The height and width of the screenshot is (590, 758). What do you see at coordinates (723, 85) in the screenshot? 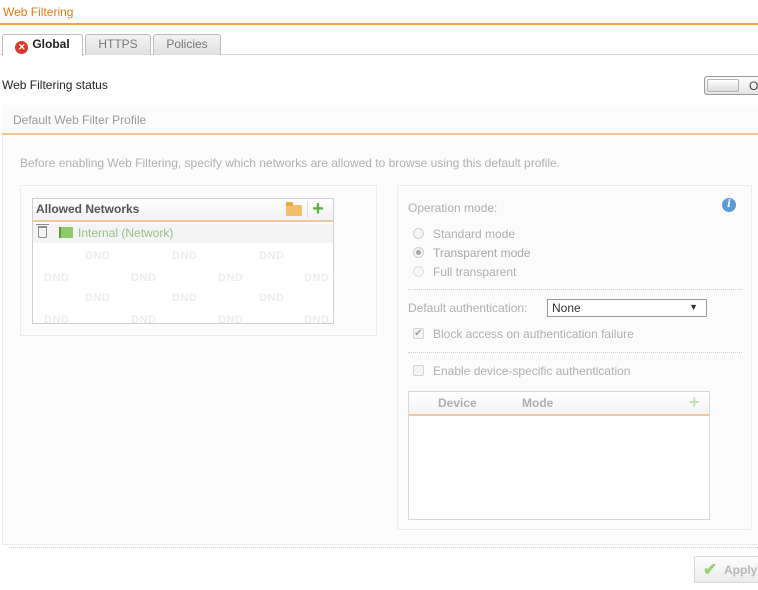
I see `toggle-knob` at bounding box center [723, 85].